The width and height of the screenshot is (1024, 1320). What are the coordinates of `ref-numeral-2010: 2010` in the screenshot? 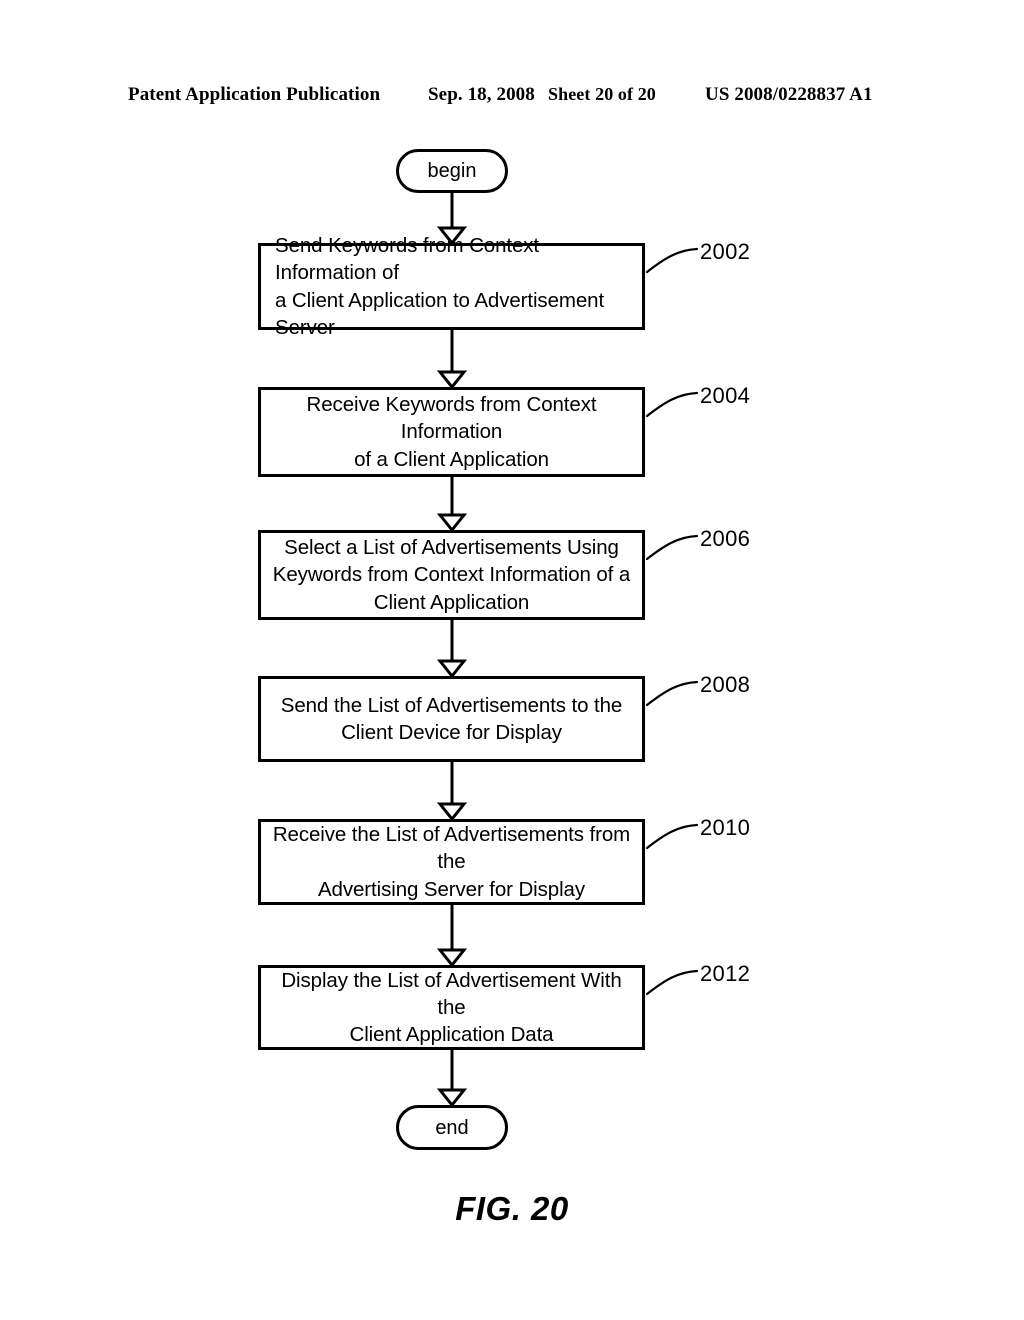 It's located at (725, 827).